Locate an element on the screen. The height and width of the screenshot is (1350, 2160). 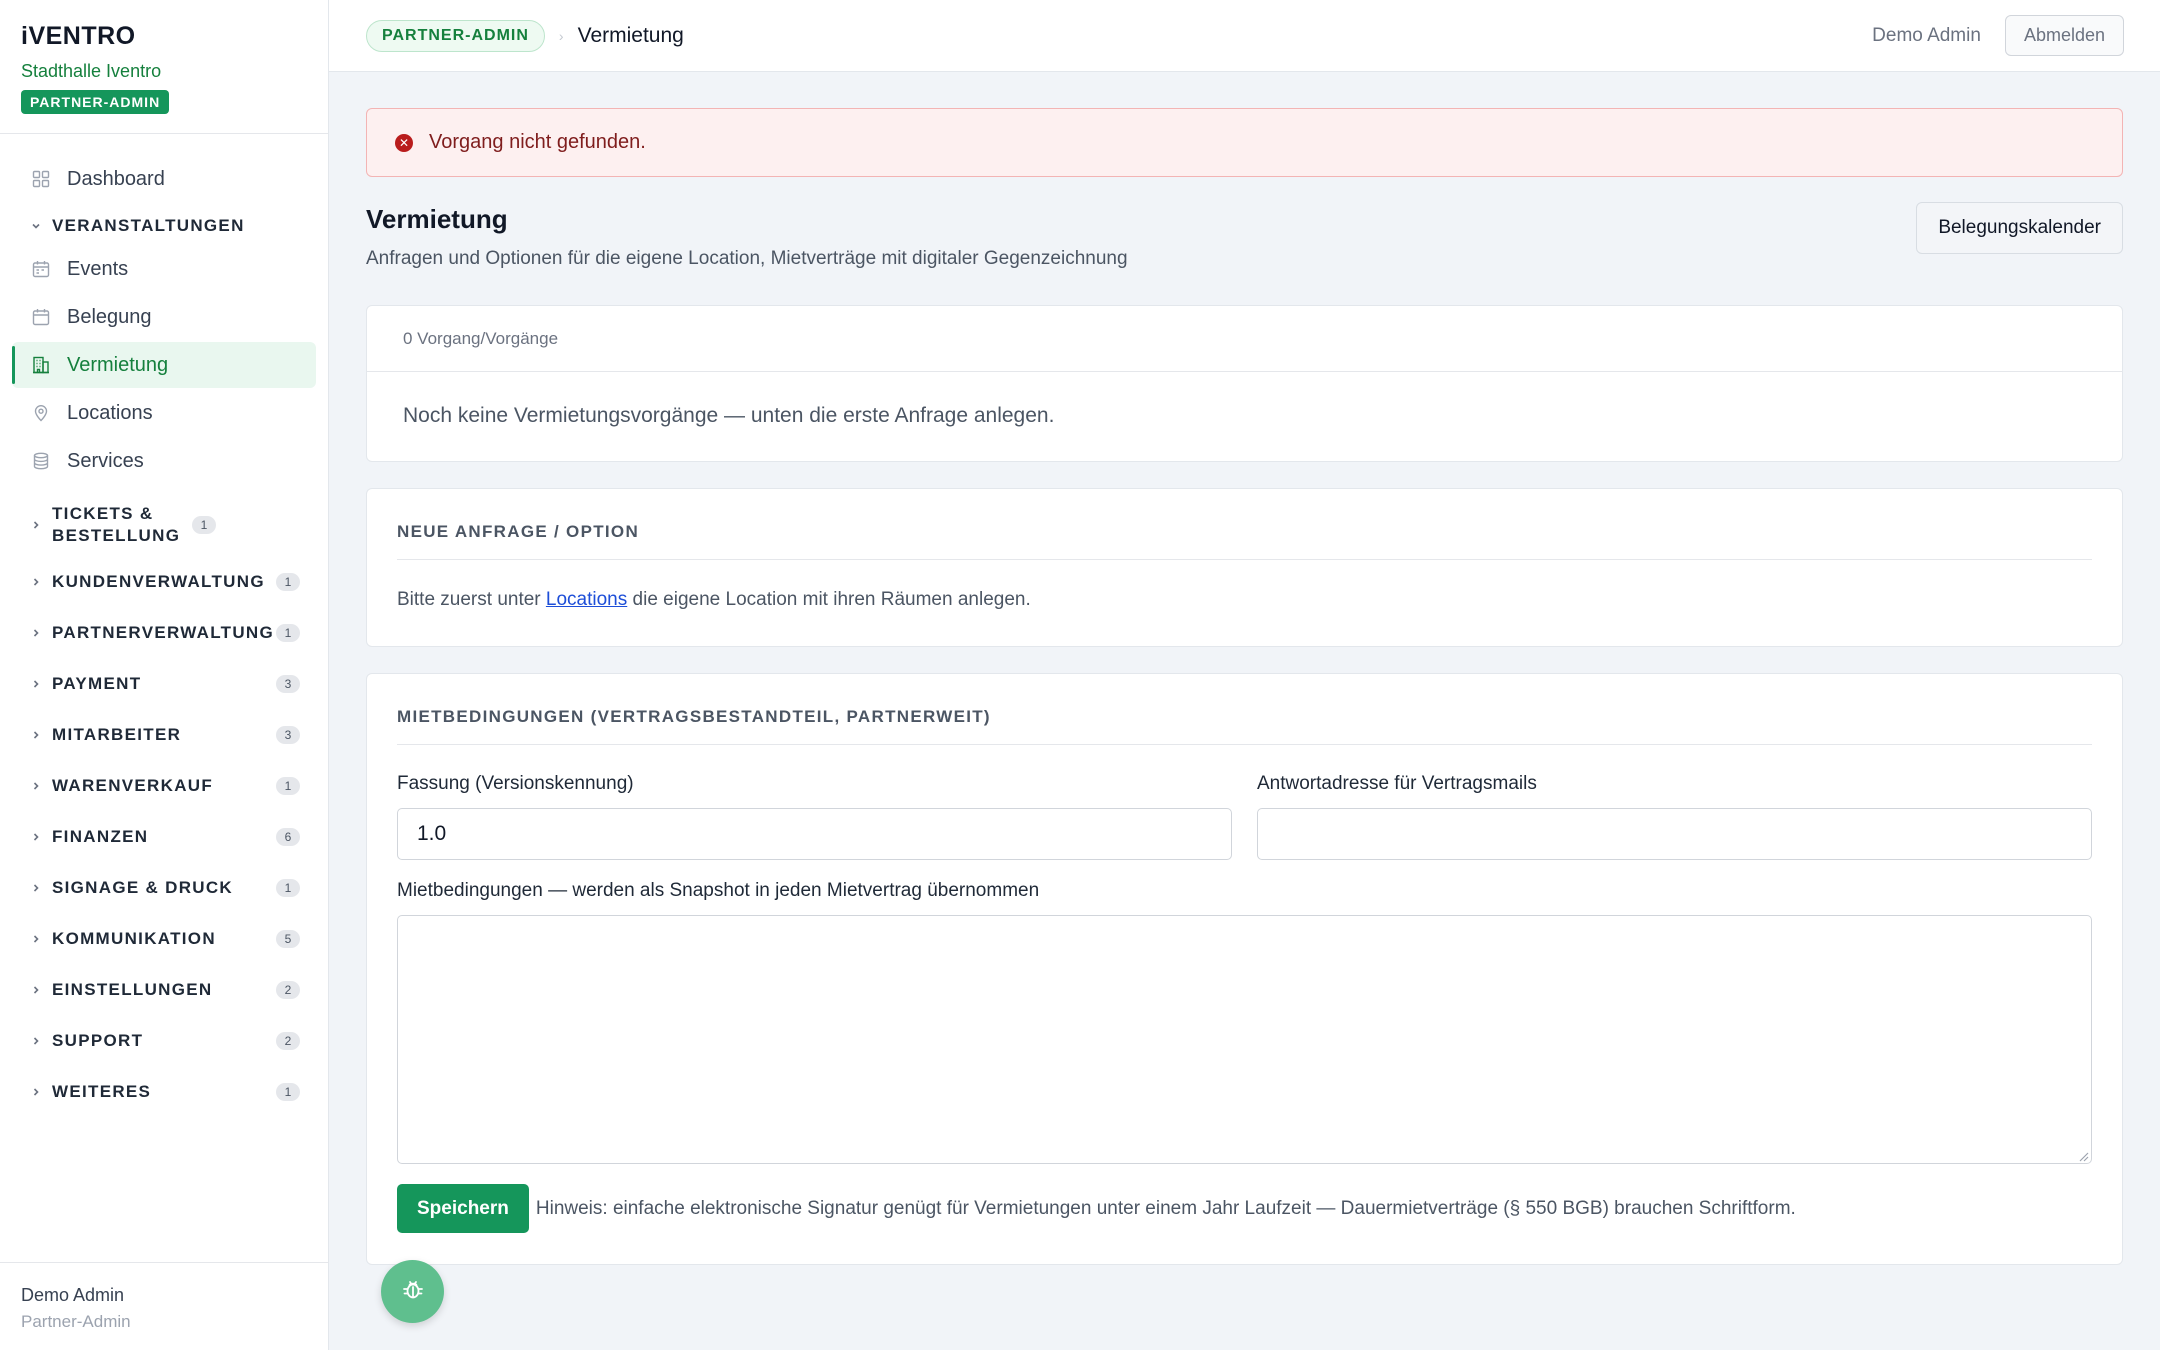
section-label: WARENVERKAUF is located at coordinates (133, 785).